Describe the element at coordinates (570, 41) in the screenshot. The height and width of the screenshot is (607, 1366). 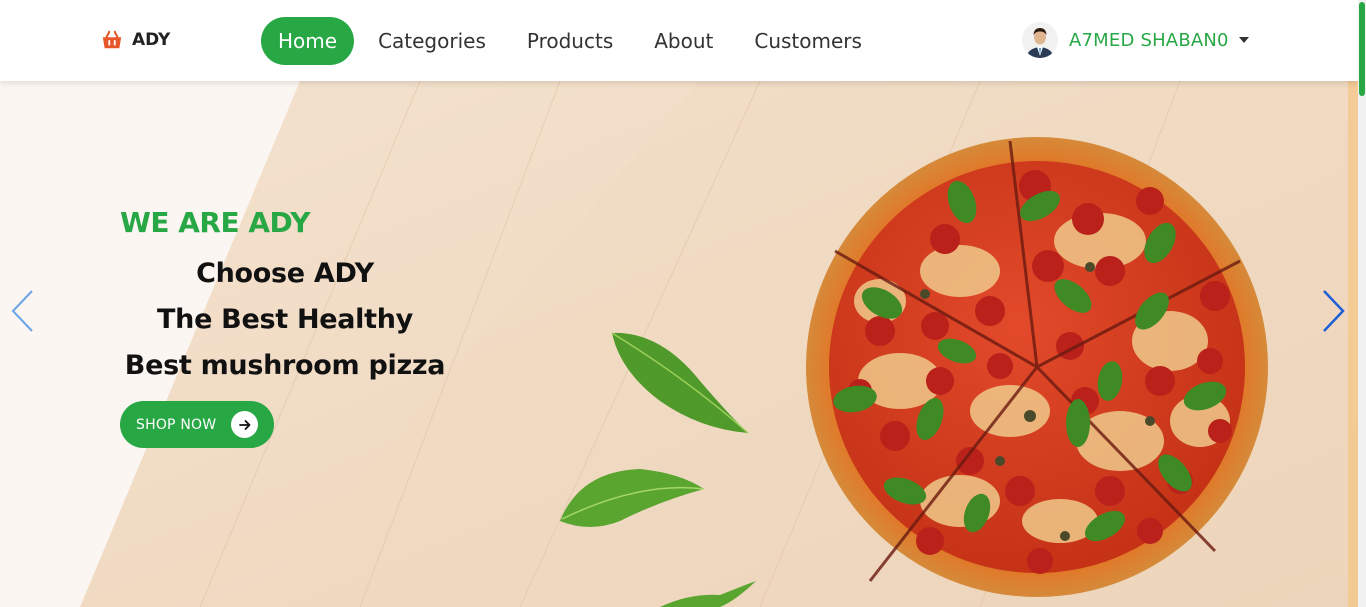
I see `nav-link-products: Products` at that location.